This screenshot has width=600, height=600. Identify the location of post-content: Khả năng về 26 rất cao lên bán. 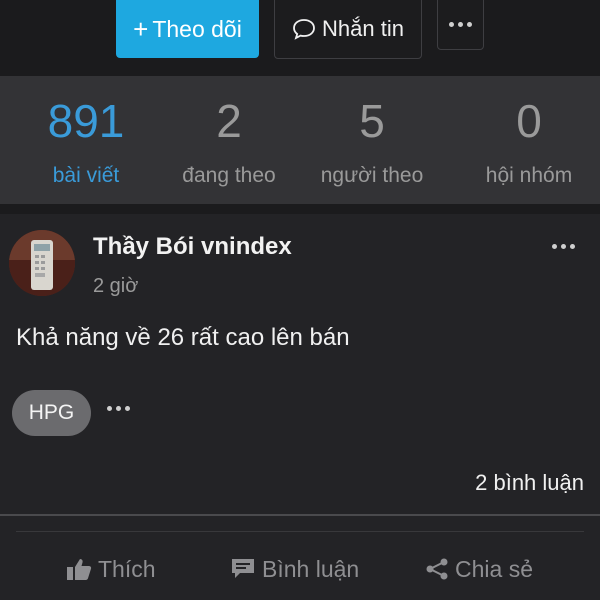
(183, 337).